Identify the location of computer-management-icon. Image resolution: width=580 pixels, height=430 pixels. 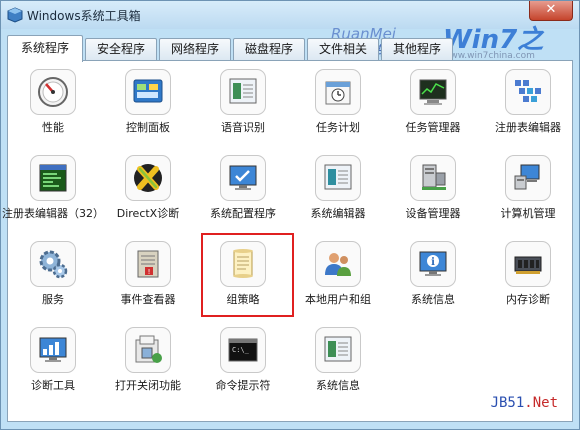
(527, 177).